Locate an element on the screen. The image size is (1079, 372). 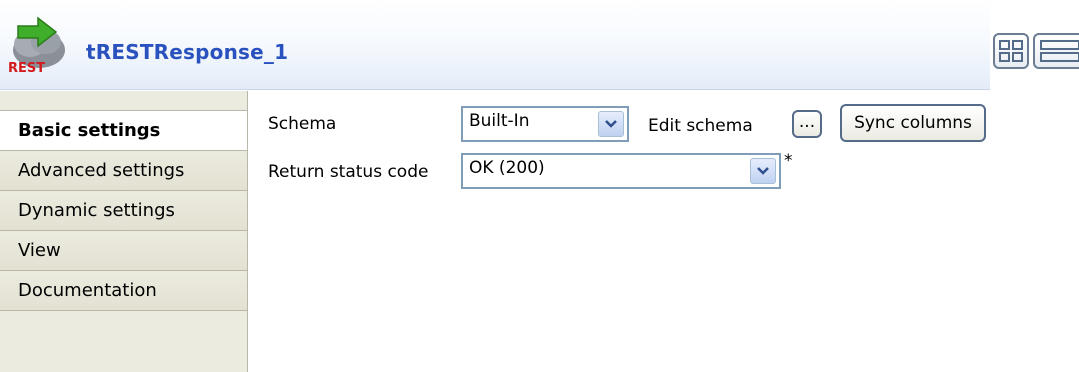
tab-advanced-settings: Advanced settings is located at coordinates (123, 171).